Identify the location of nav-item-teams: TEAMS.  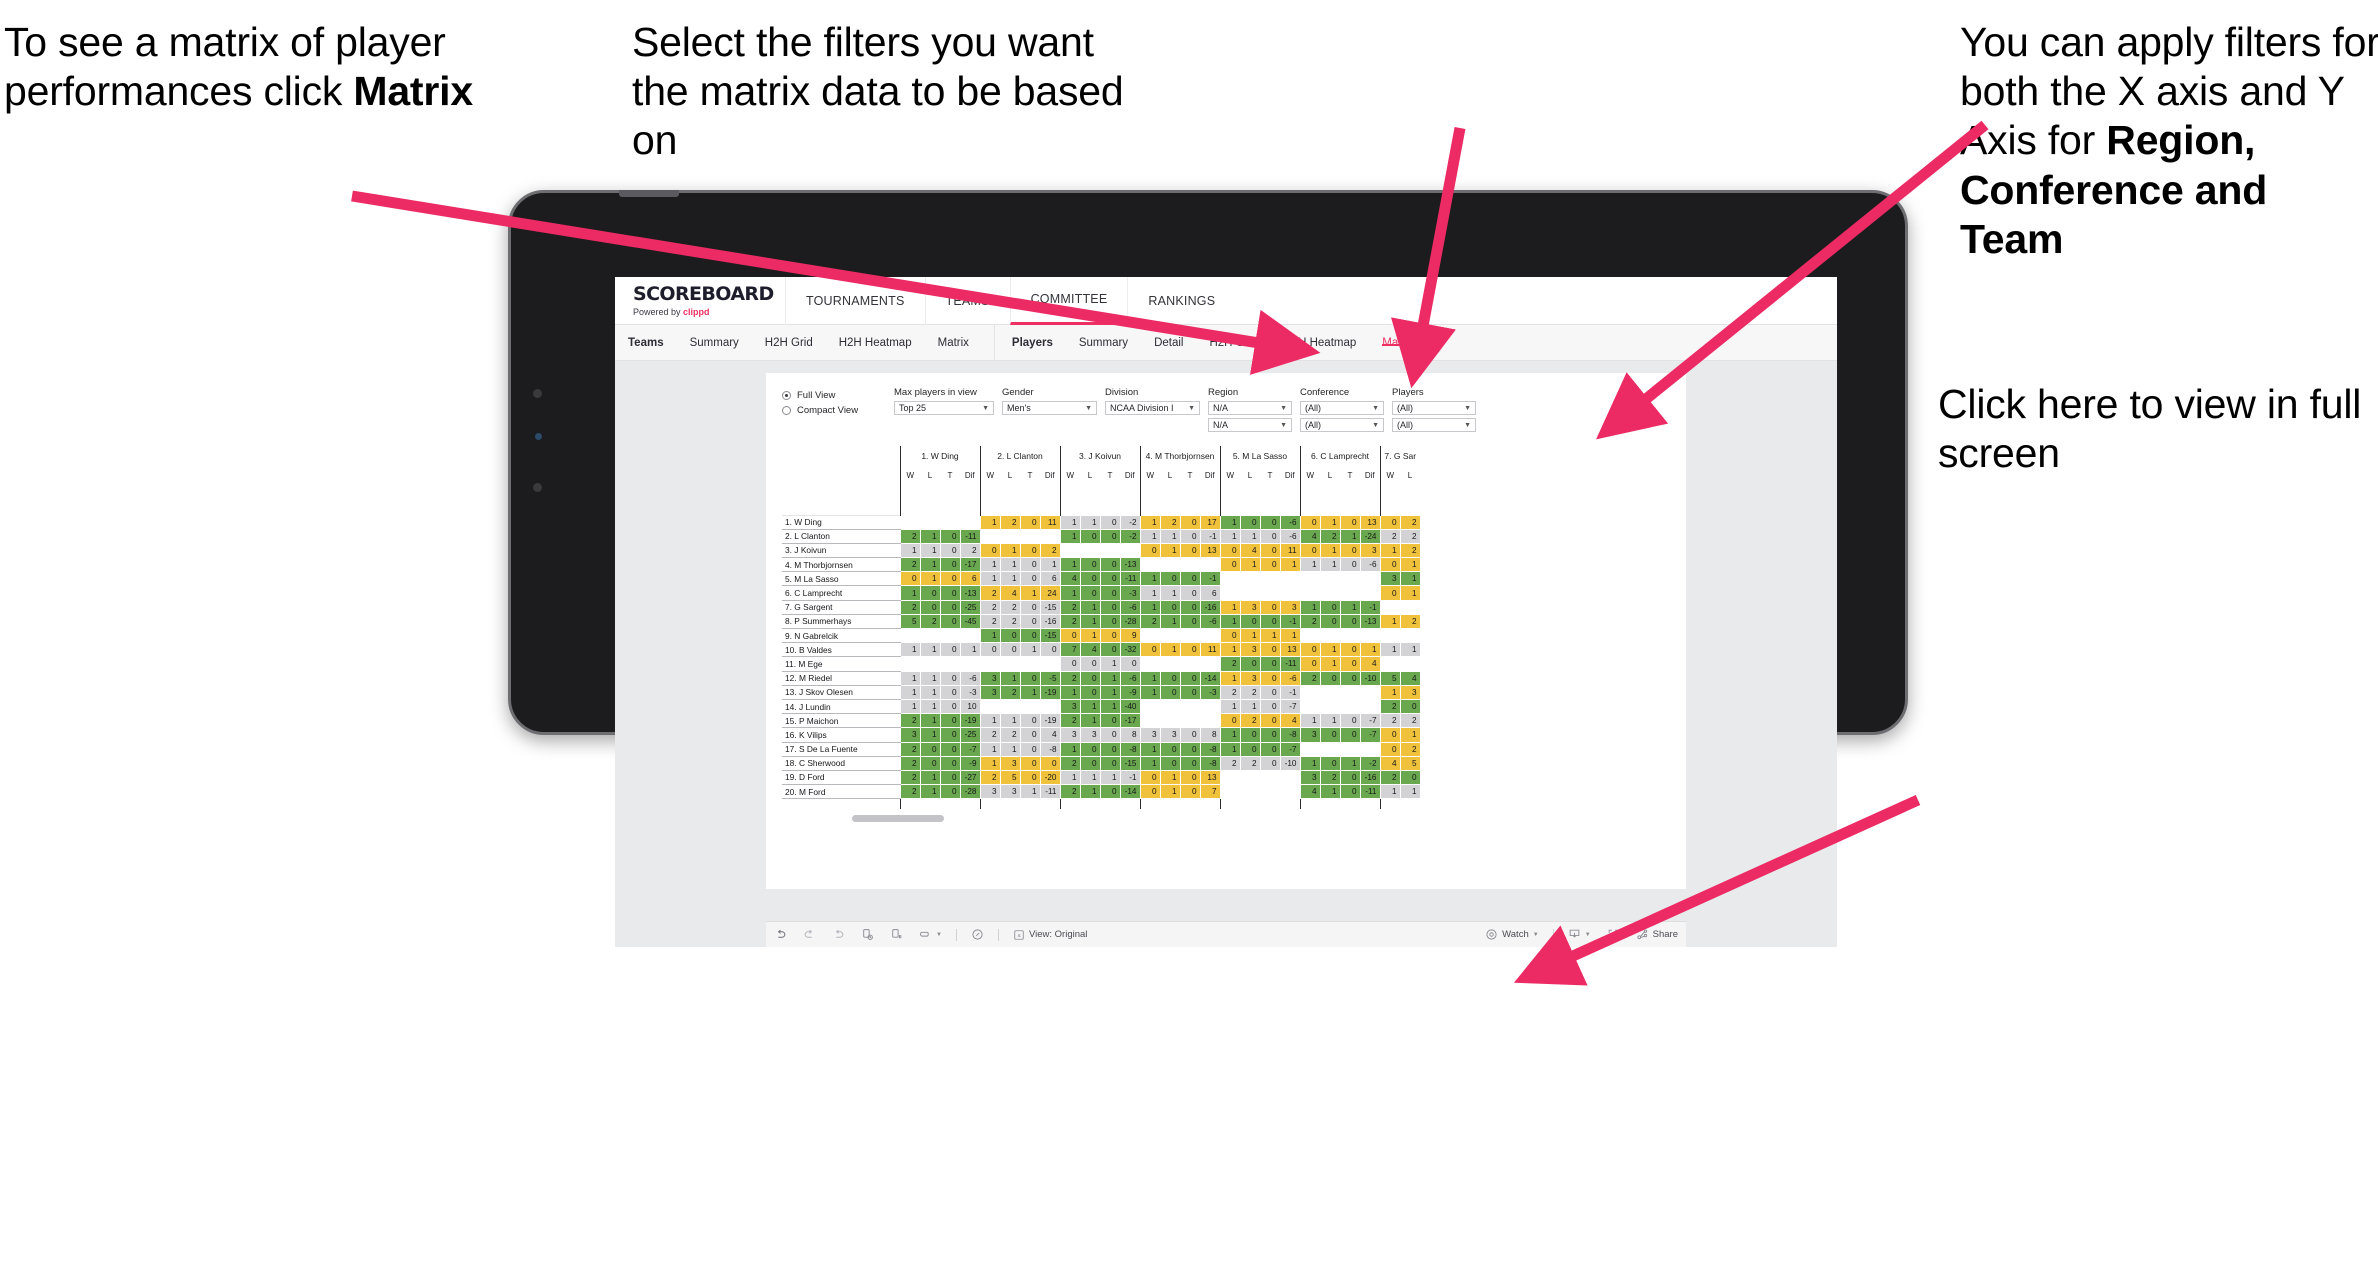
(967, 301).